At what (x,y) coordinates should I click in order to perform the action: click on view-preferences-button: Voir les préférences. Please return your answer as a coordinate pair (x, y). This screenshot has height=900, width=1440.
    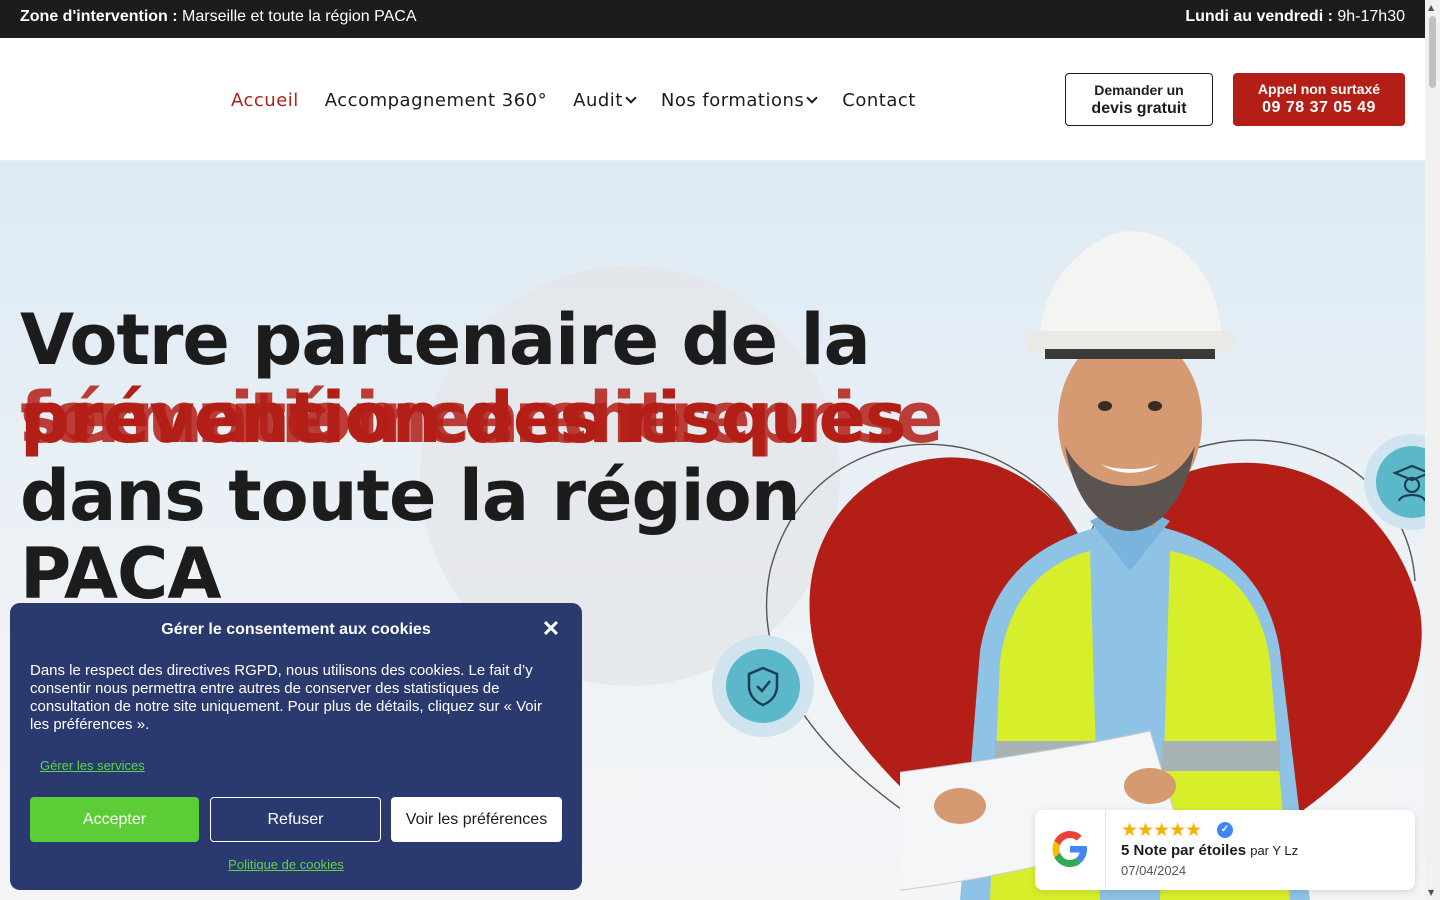
    Looking at the image, I should click on (476, 819).